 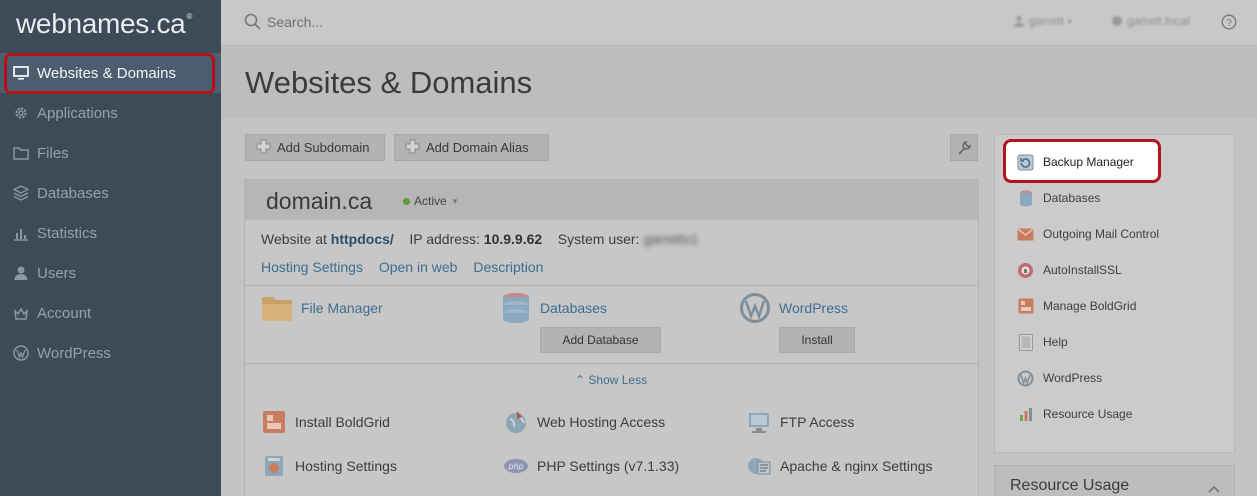 I want to click on sidebar-item-wordpress: WordPress, so click(x=110, y=353).